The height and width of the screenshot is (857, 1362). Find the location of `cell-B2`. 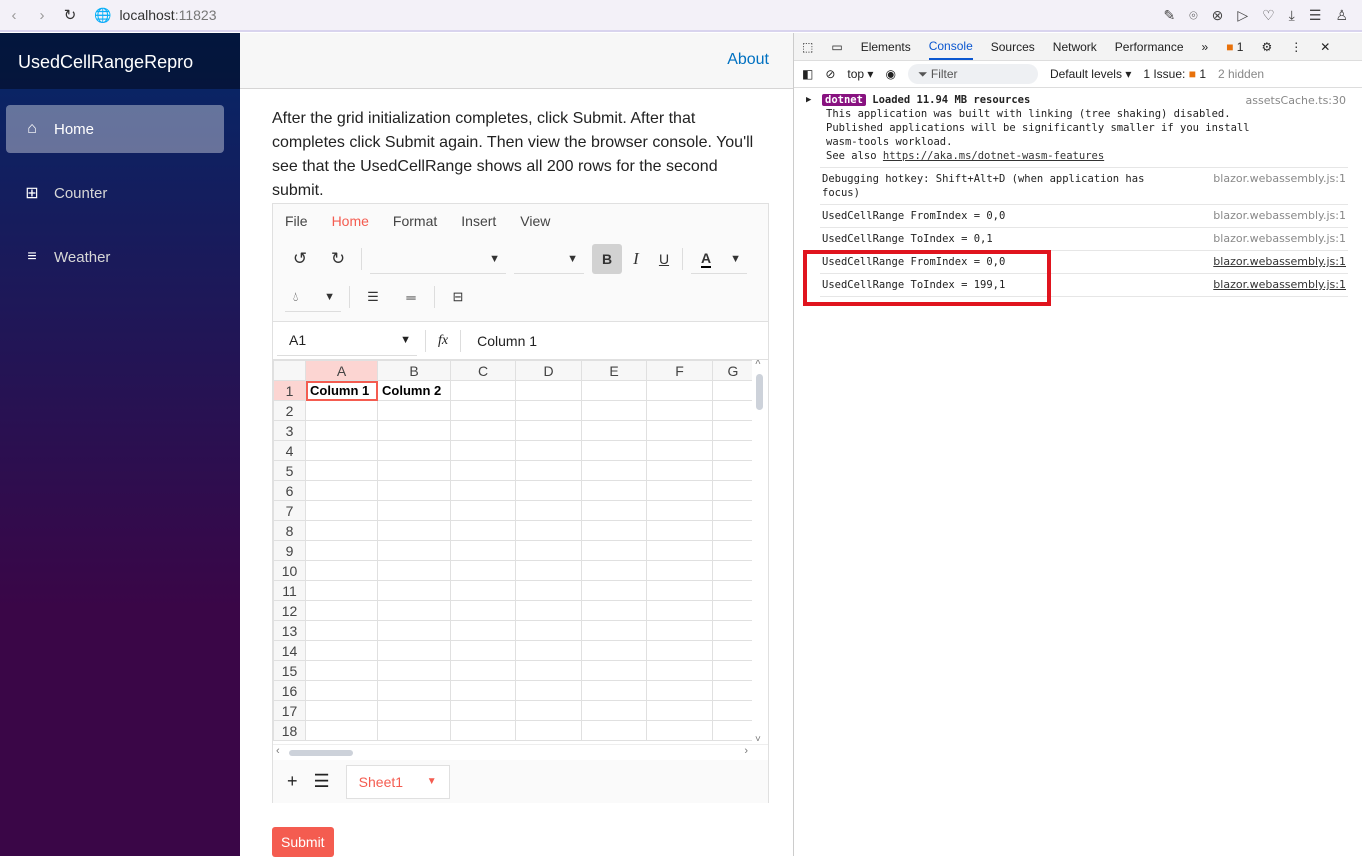

cell-B2 is located at coordinates (414, 410).